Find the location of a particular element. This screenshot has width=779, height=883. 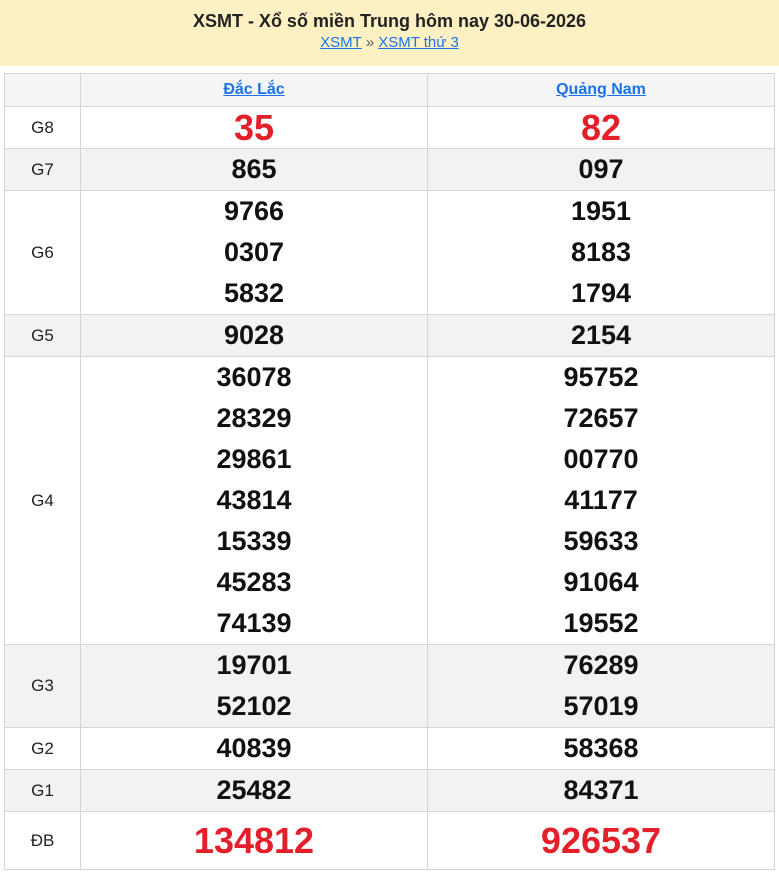

prize-number: 28329 is located at coordinates (254, 418).